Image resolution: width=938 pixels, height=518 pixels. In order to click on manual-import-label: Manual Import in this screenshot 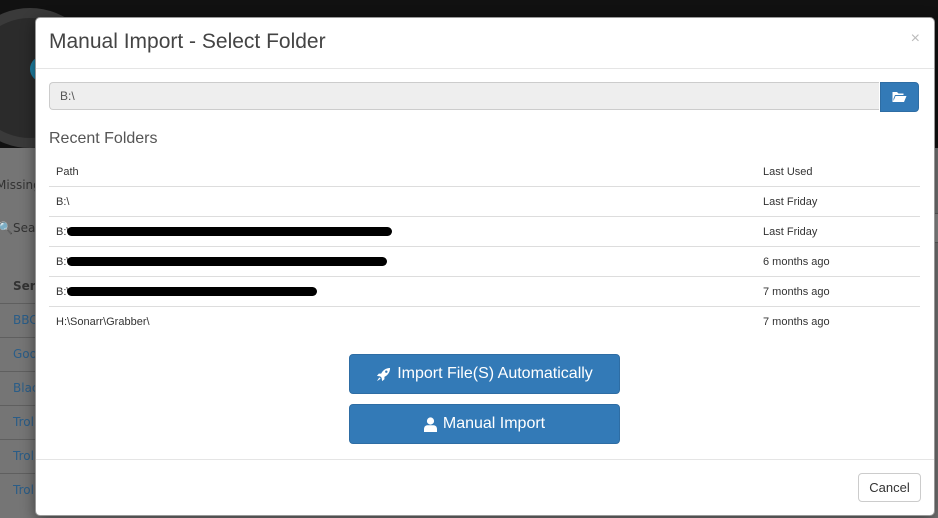, I will do `click(494, 423)`.